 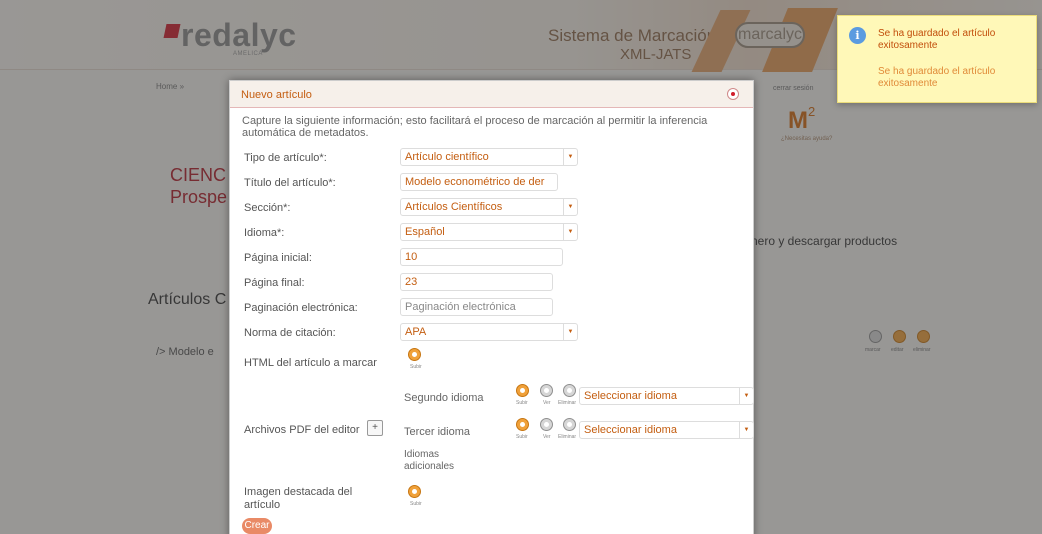 I want to click on close-dialog-button, so click(x=733, y=94).